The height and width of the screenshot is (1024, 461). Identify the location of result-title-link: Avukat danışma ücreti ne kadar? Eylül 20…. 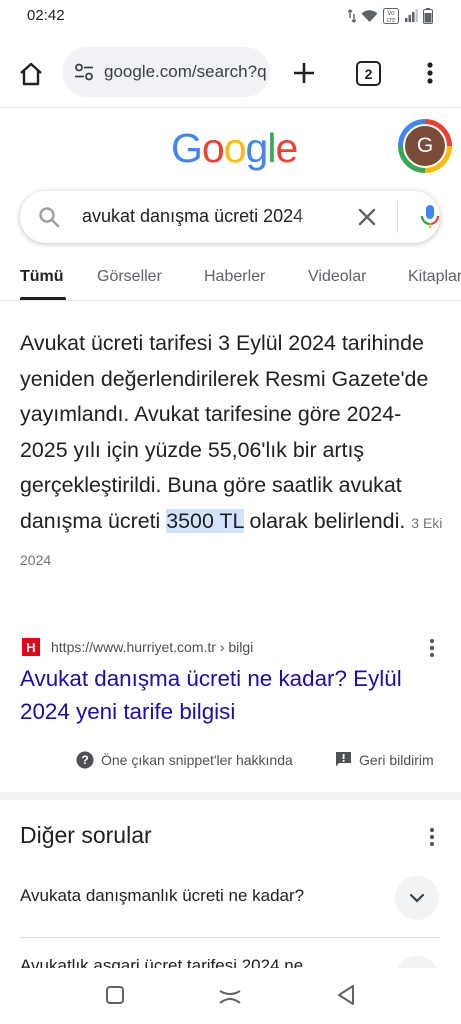
(230, 695).